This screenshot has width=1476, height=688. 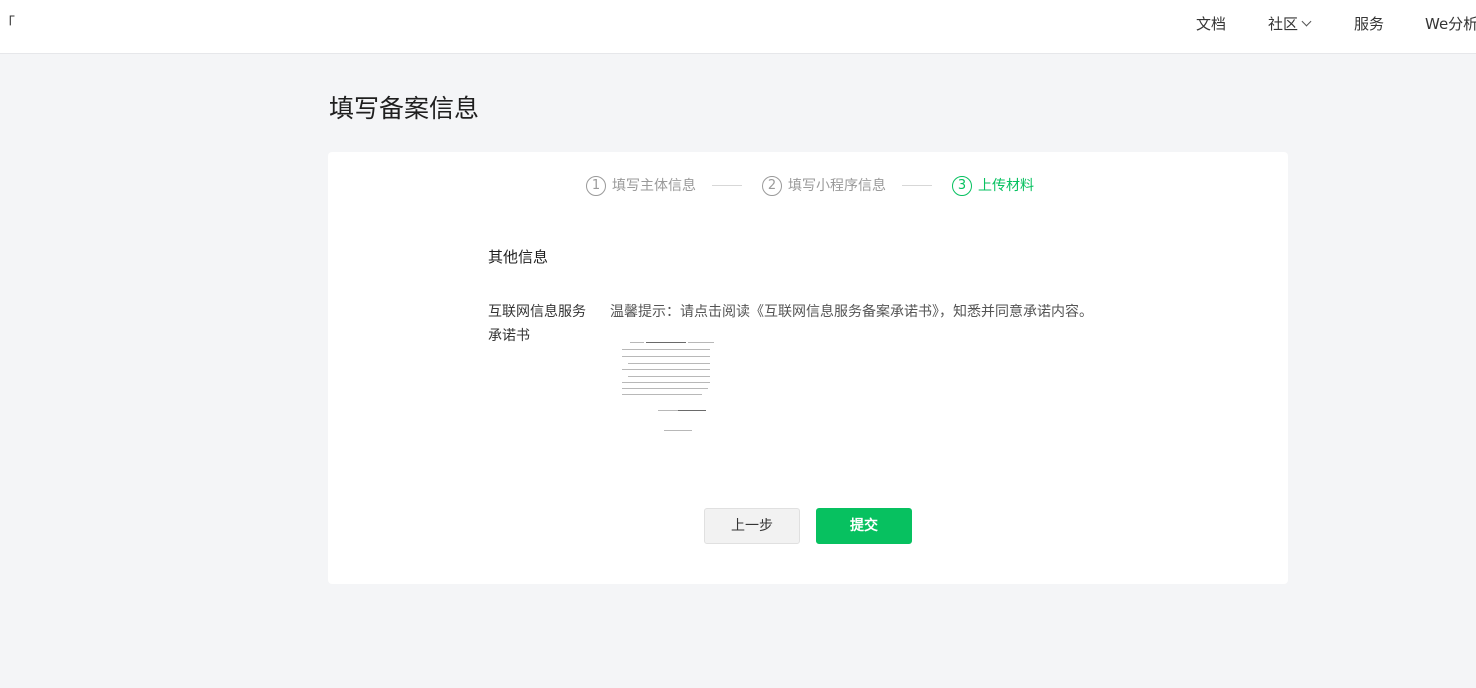 What do you see at coordinates (1306, 21) in the screenshot?
I see `chevron-down-icon` at bounding box center [1306, 21].